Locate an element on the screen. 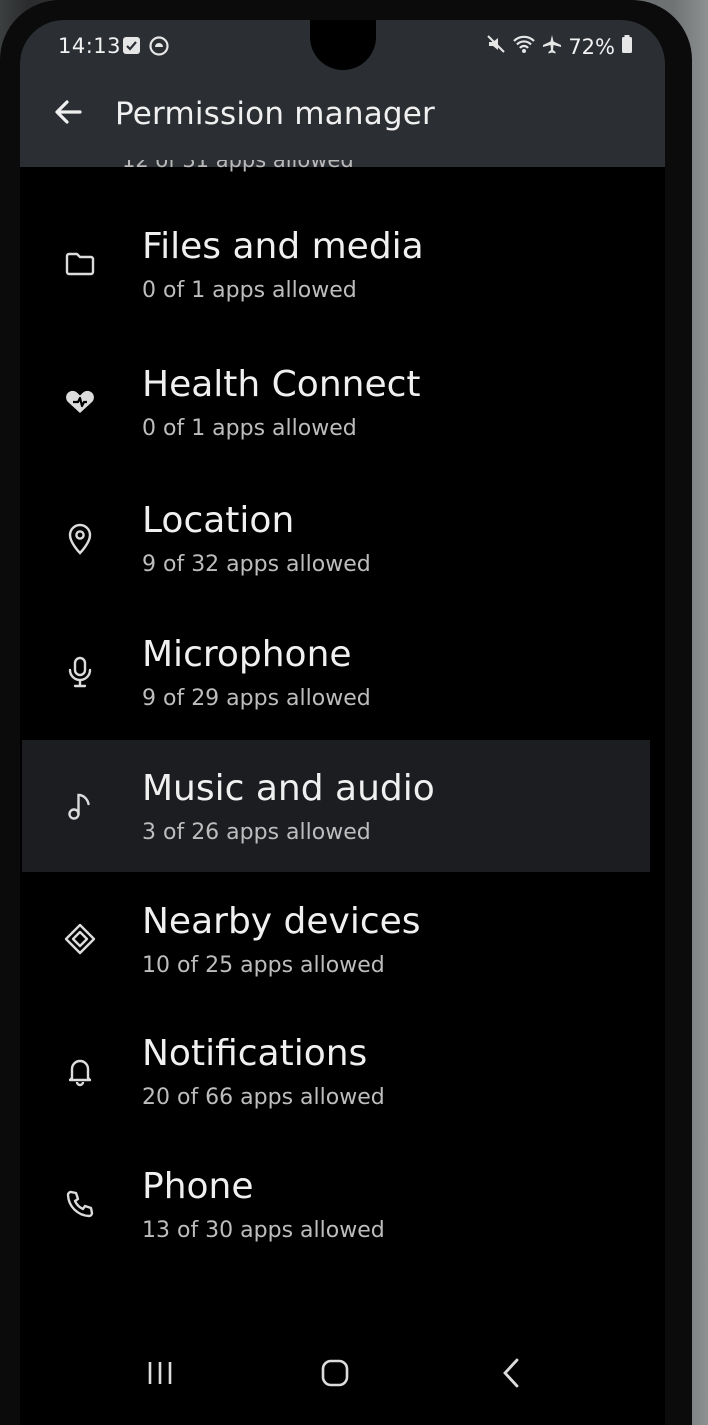 This screenshot has width=708, height=1425. permission-row-health-connect: Health Connect 0 of 1 apps allowed is located at coordinates (336, 402).